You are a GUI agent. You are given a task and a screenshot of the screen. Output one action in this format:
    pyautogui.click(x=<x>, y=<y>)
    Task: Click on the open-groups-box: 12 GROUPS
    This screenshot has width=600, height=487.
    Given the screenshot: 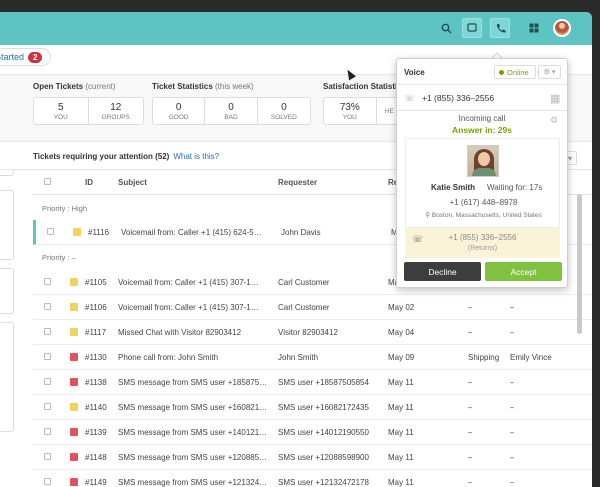 What is the action you would take?
    pyautogui.click(x=116, y=111)
    